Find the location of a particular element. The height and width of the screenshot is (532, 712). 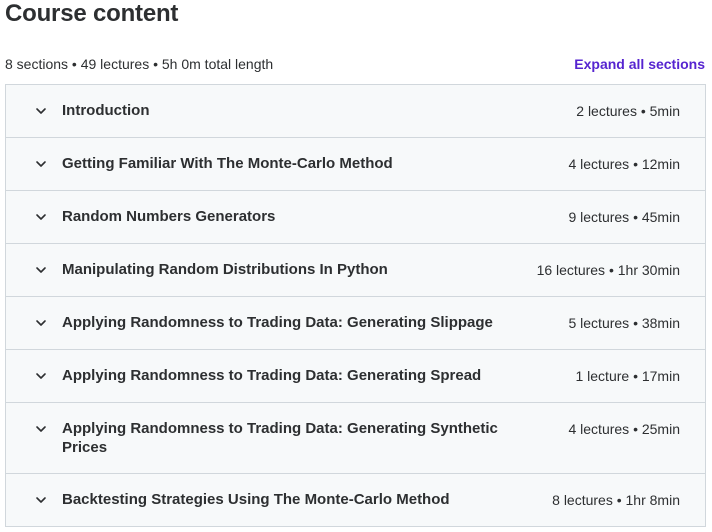

section-panel: Introduction 2 lectures • 5min is located at coordinates (355, 111).